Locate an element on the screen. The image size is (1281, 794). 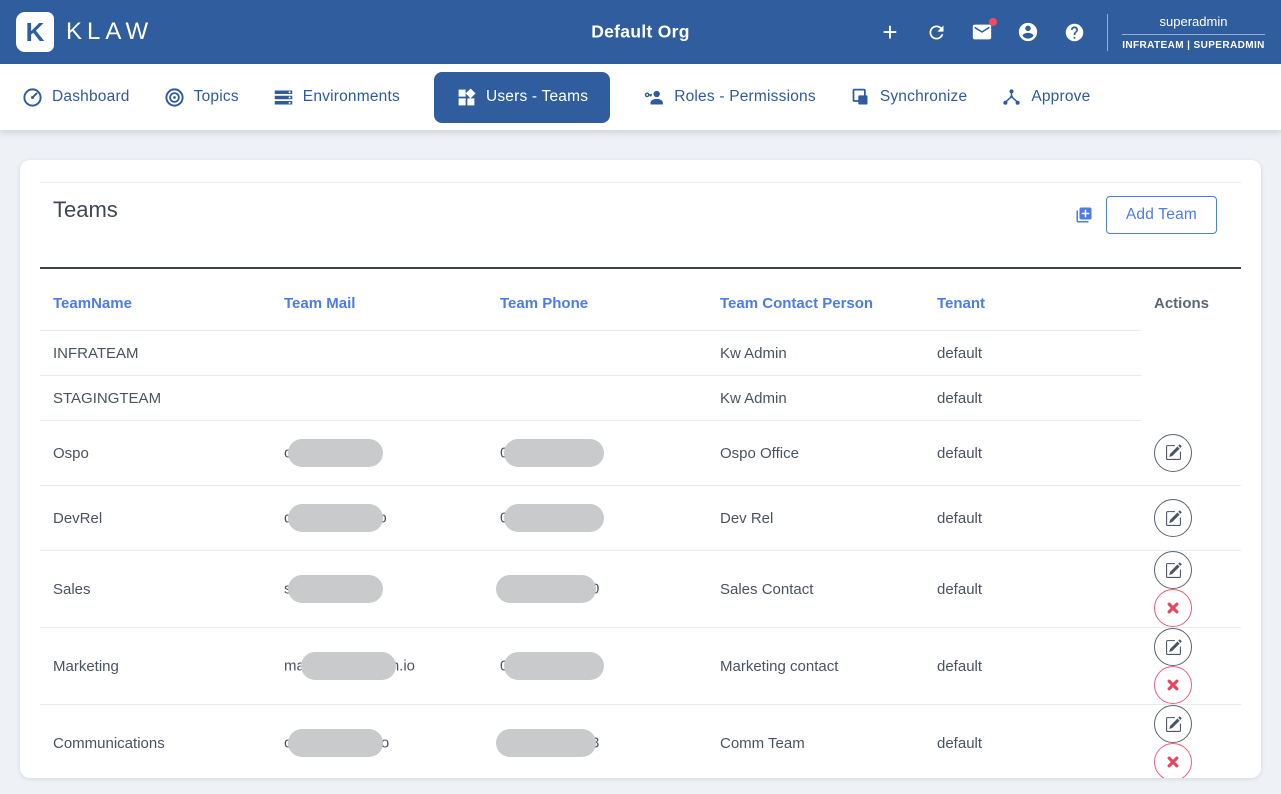
add-request-icon: + is located at coordinates (890, 32).